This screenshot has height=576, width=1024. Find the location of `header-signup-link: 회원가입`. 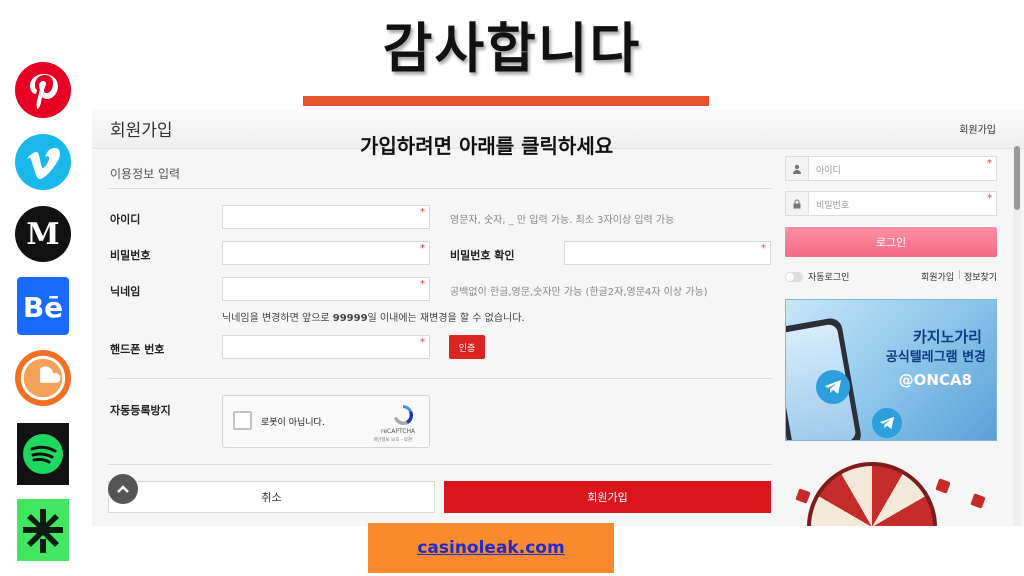

header-signup-link: 회원가입 is located at coordinates (977, 128).